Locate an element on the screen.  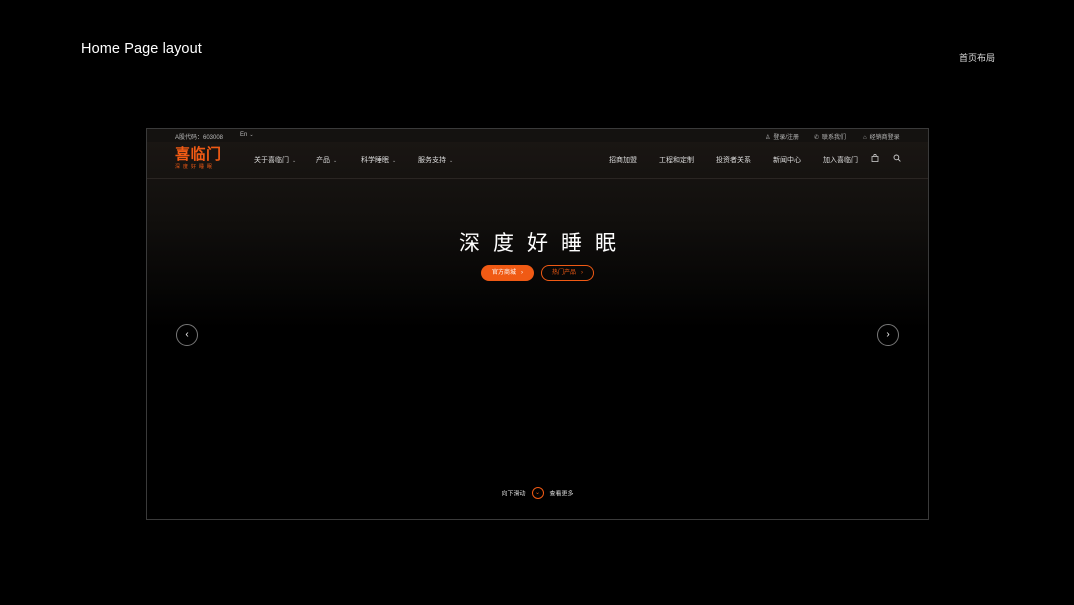
nav-item-label: 工程和定制 is located at coordinates (676, 160).